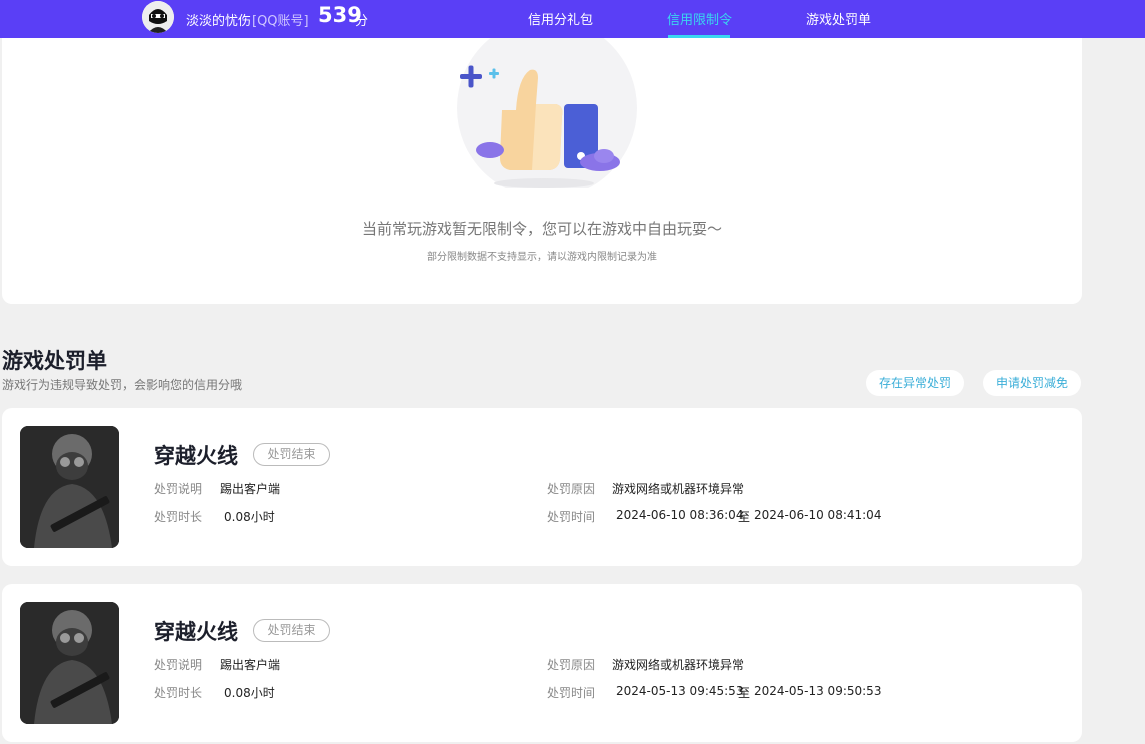 The width and height of the screenshot is (1145, 744). I want to click on penalty-reduction-button: 申请处罚减免, so click(1032, 383).